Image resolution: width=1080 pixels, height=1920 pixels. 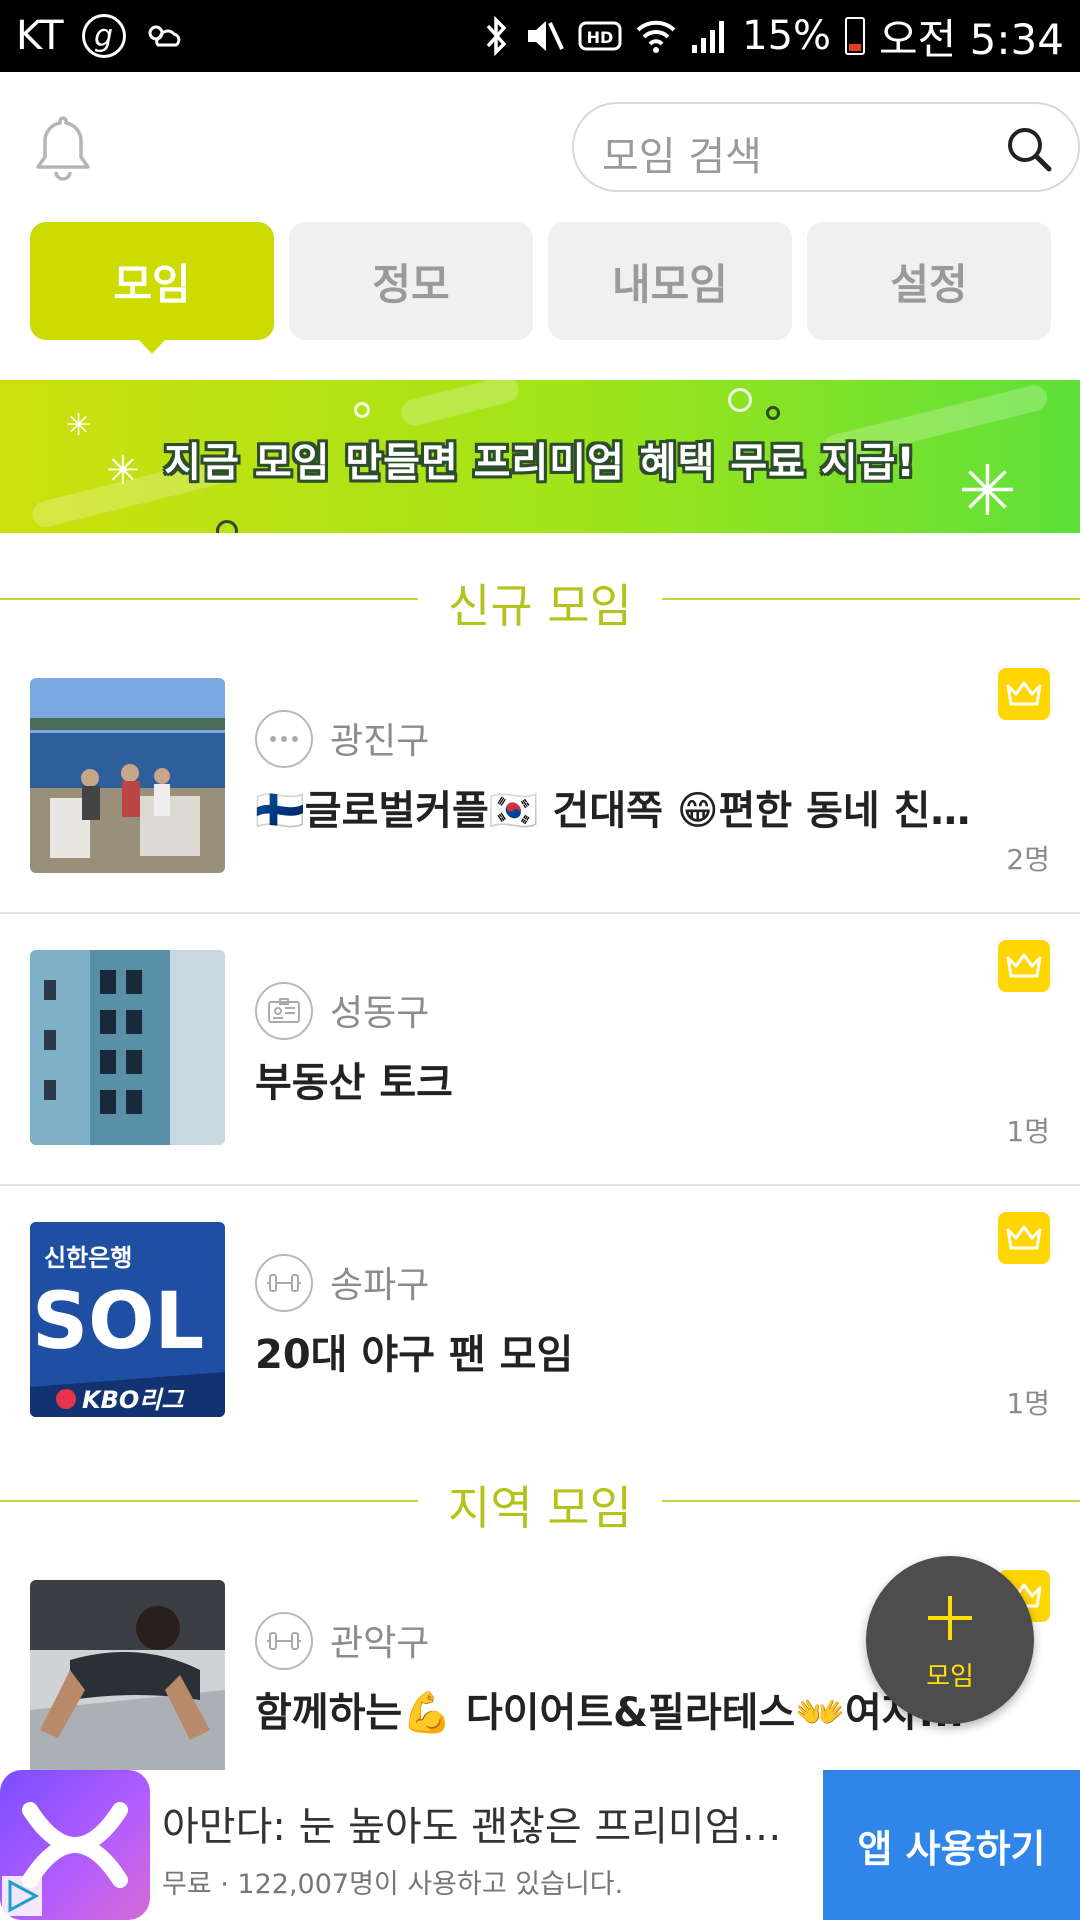 What do you see at coordinates (284, 1011) in the screenshot?
I see `id-card-icon` at bounding box center [284, 1011].